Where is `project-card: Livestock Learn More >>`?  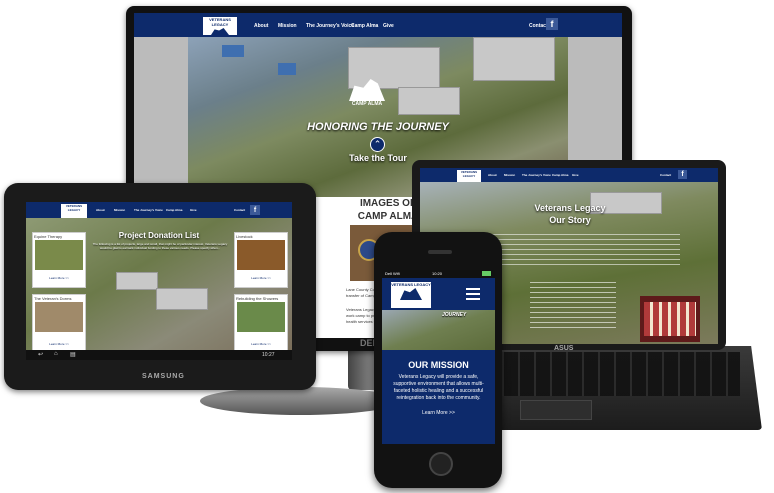
project-card: Livestock Learn More >> is located at coordinates (261, 260).